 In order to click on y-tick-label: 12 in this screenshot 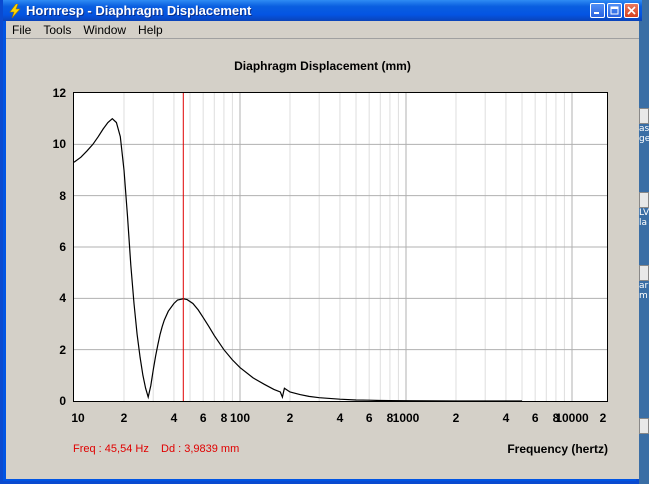, I will do `click(59, 93)`.